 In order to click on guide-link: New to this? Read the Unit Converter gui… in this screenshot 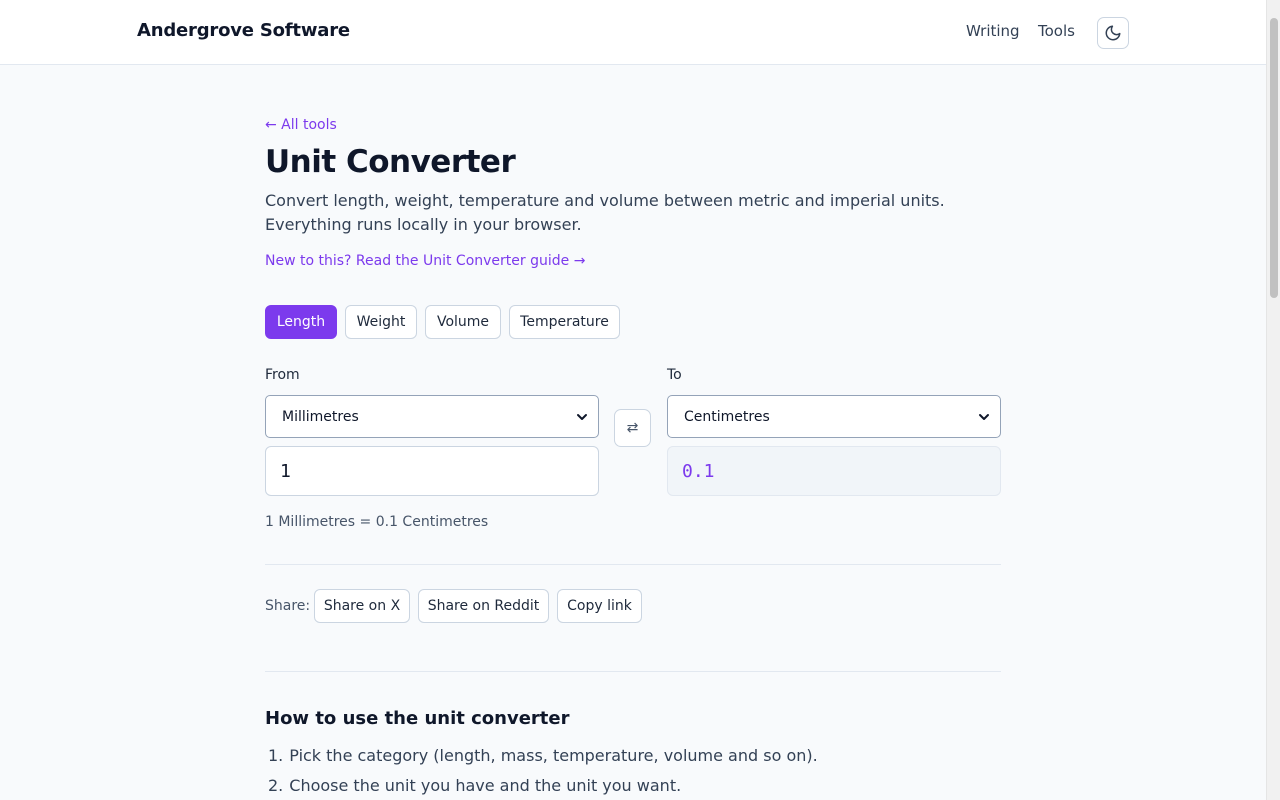, I will do `click(425, 261)`.